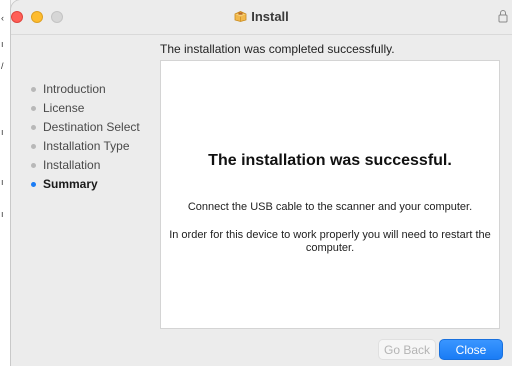 The width and height of the screenshot is (512, 366). I want to click on window-title: Install, so click(270, 16).